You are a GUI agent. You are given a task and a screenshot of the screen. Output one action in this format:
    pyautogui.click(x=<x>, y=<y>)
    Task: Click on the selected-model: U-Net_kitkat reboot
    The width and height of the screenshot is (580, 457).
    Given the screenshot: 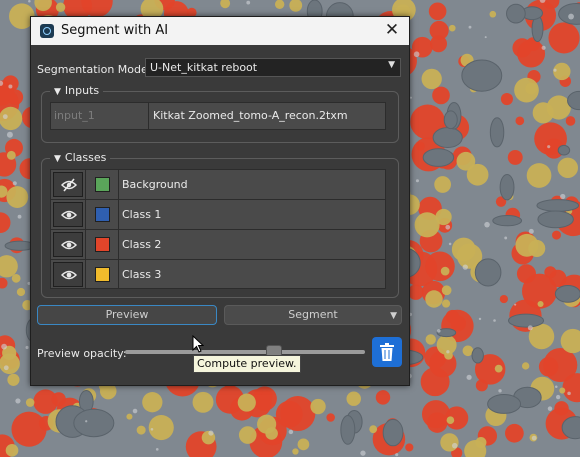 What is the action you would take?
    pyautogui.click(x=204, y=67)
    